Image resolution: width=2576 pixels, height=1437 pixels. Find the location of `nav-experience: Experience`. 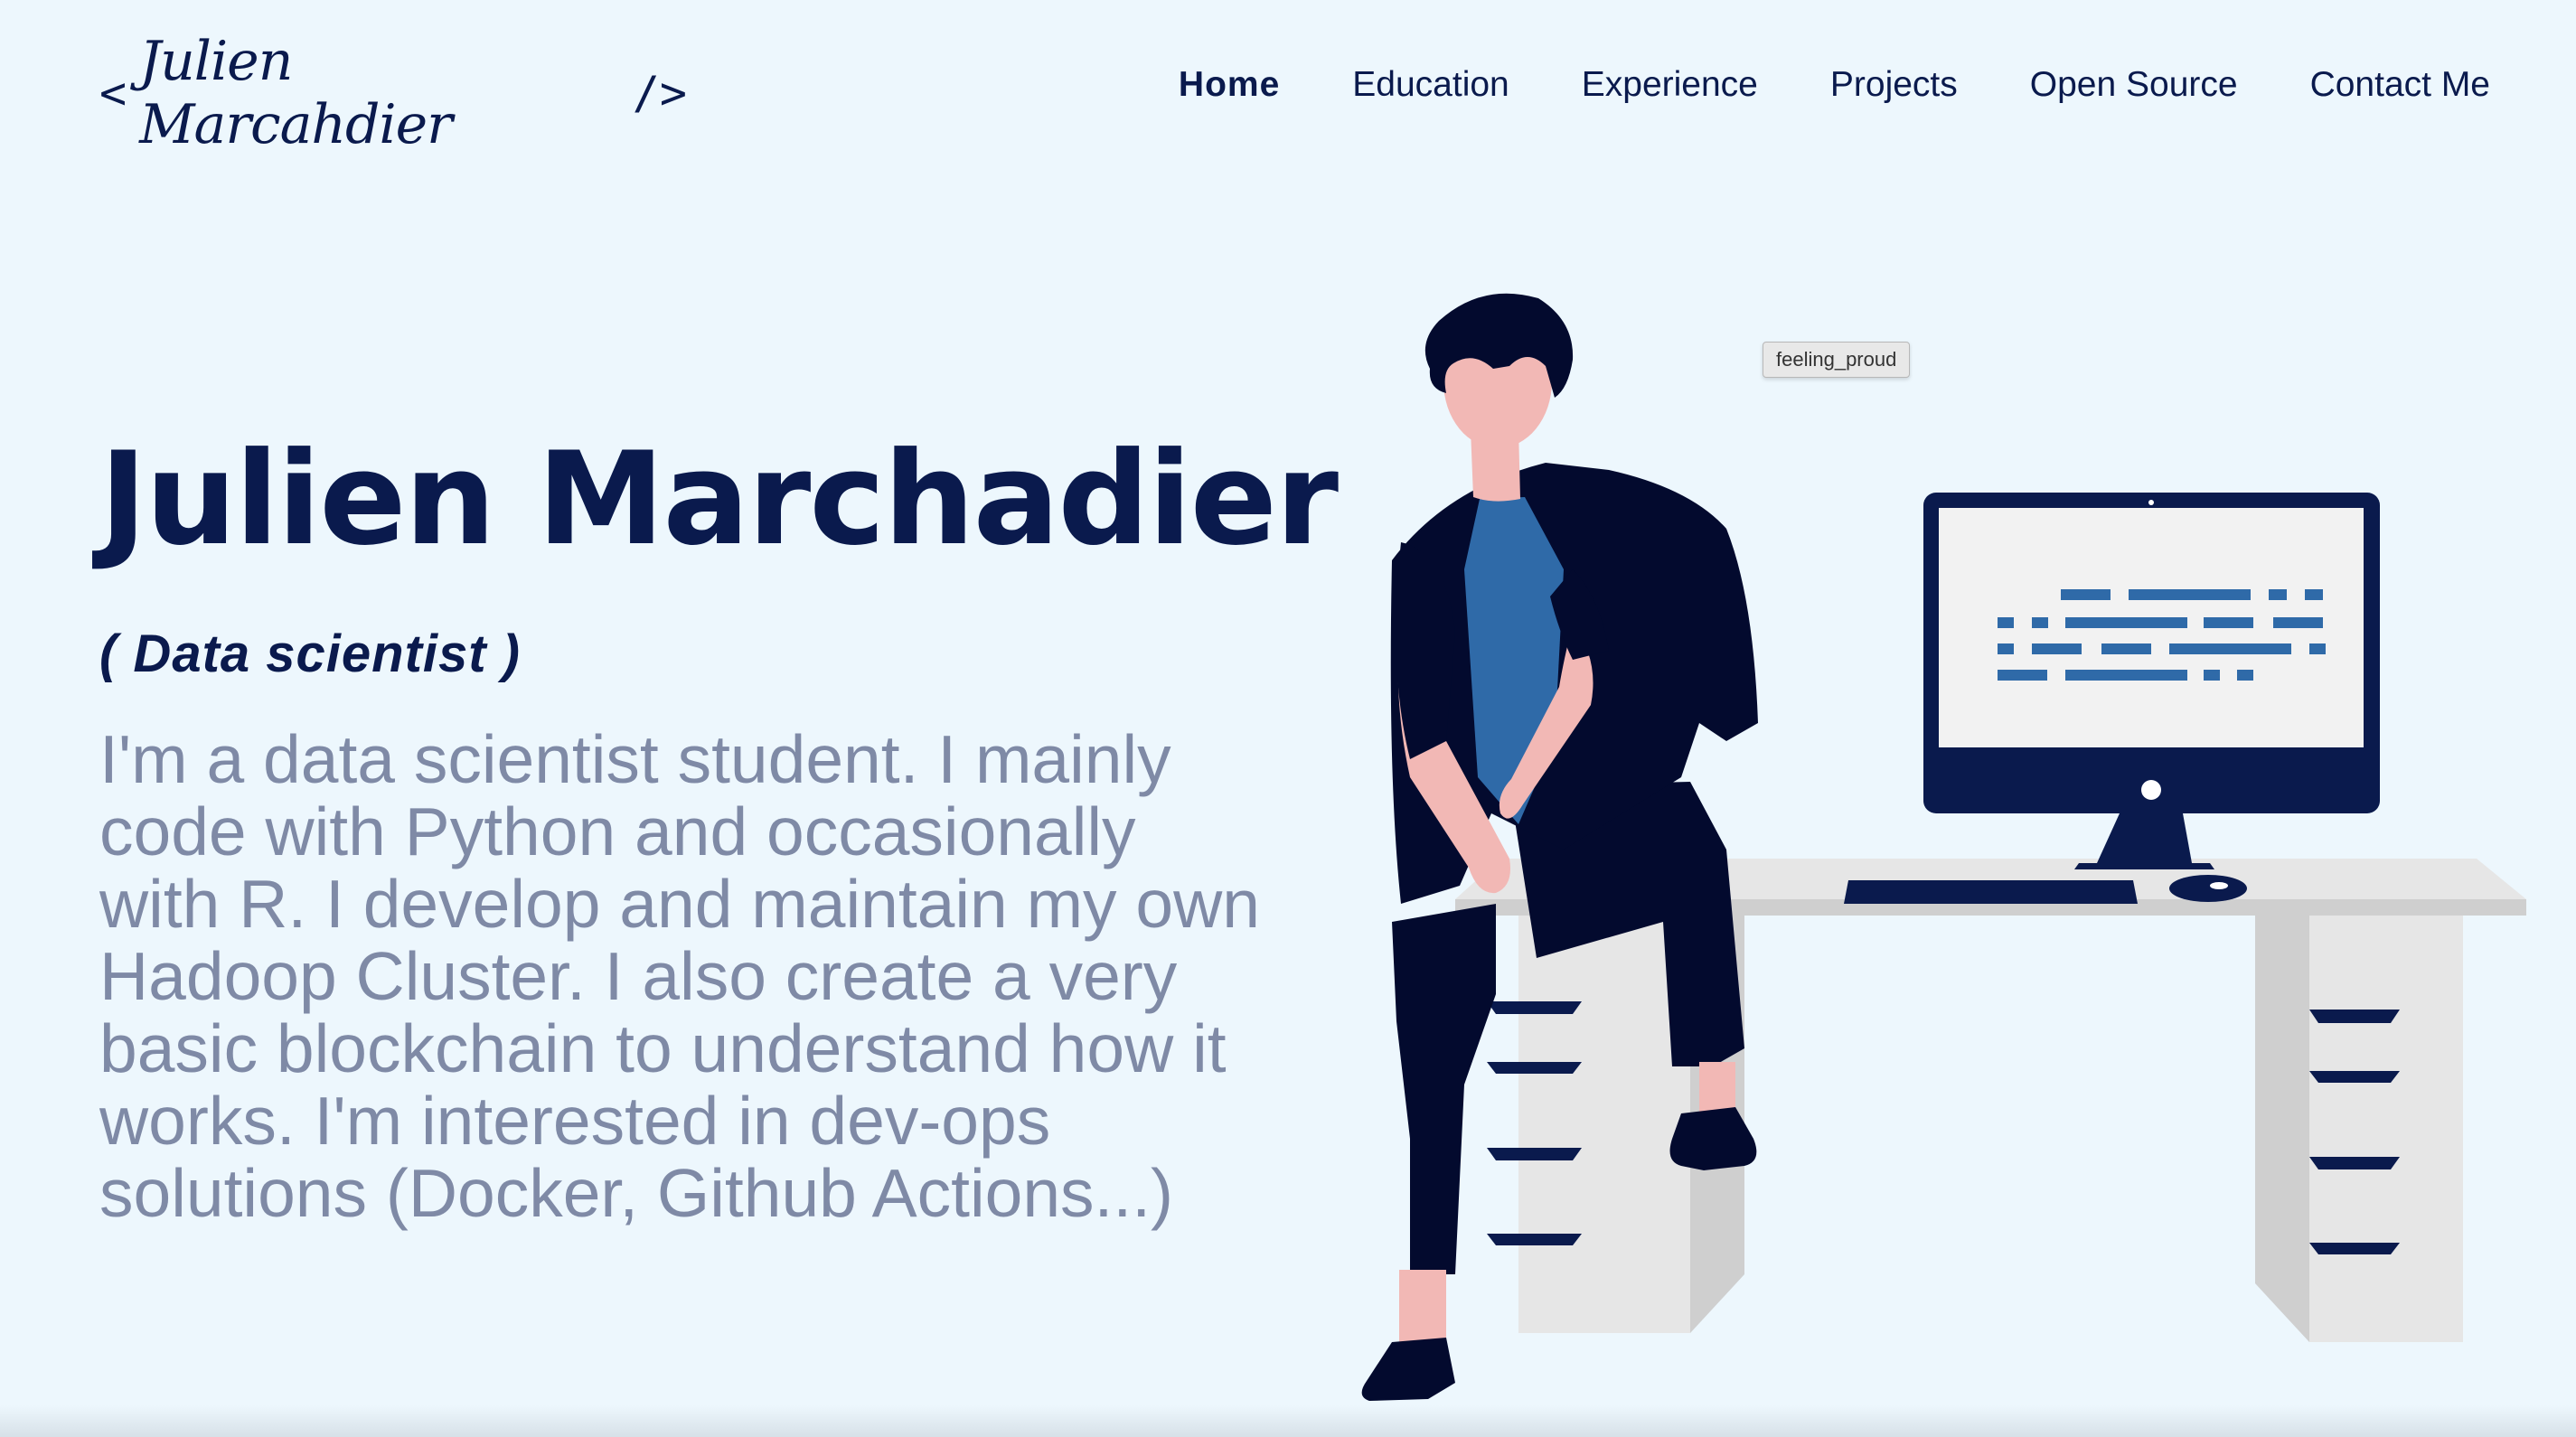

nav-experience: Experience is located at coordinates (1670, 85).